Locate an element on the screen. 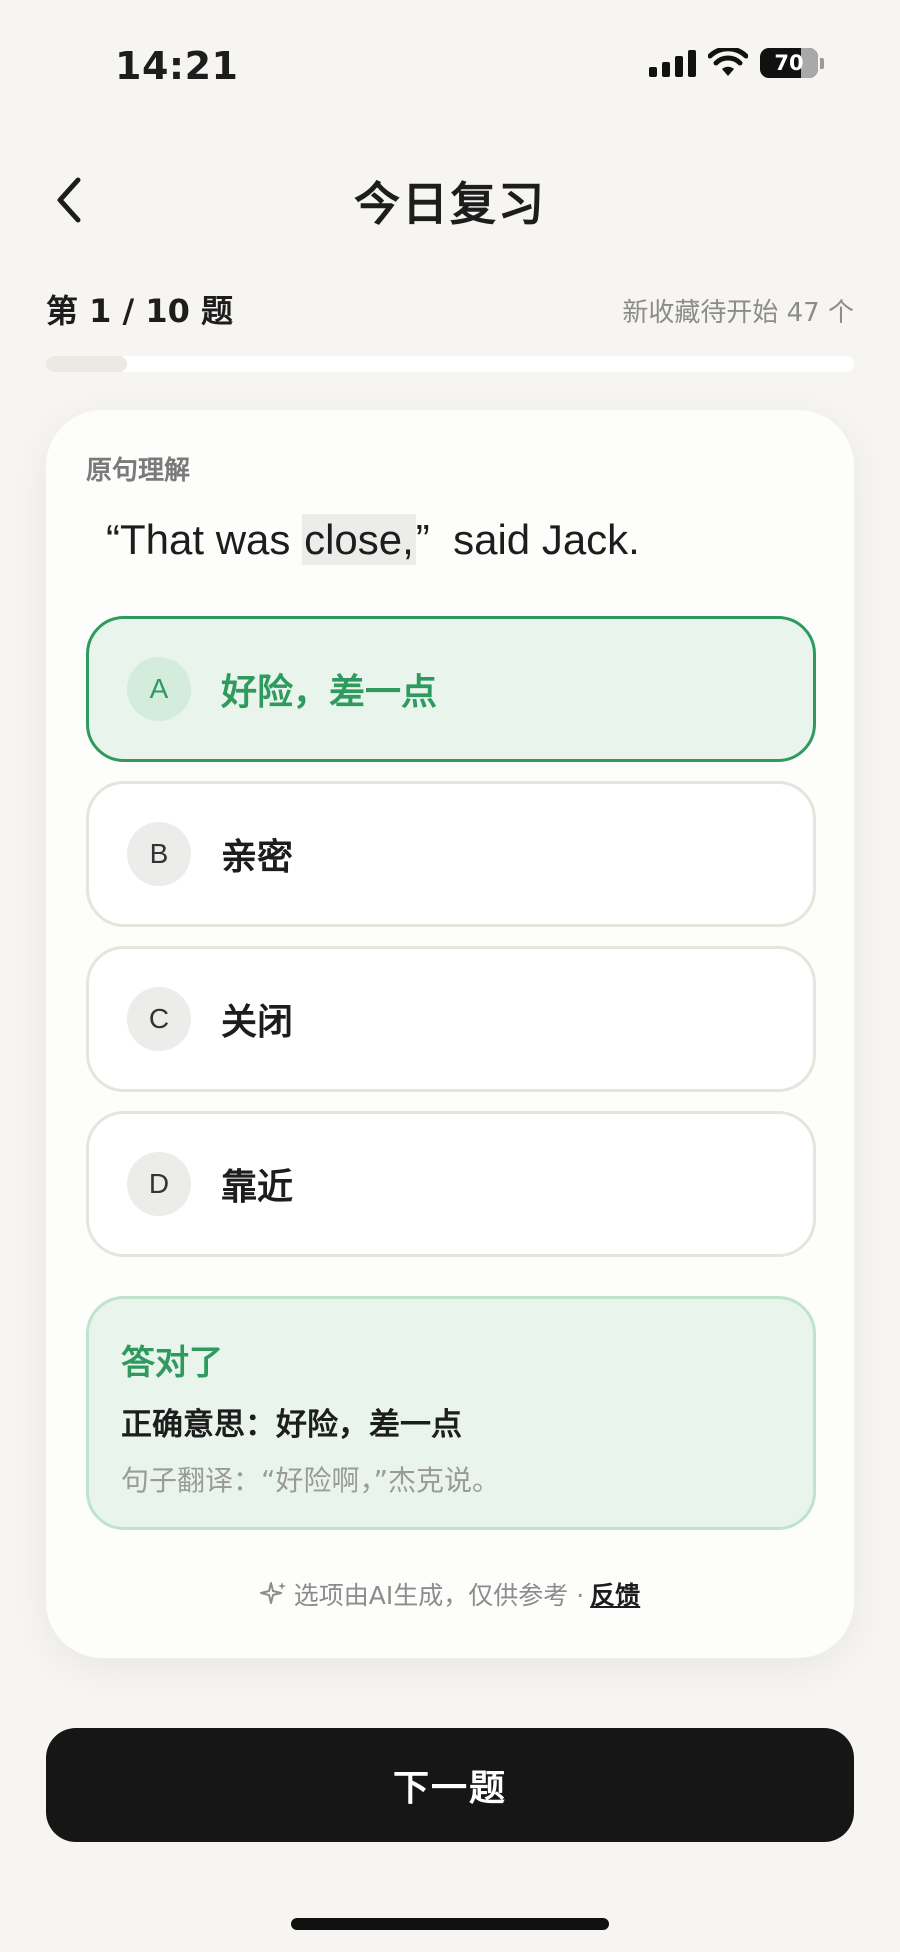  source-sentence: “That was close,” said Jack. is located at coordinates (373, 539).